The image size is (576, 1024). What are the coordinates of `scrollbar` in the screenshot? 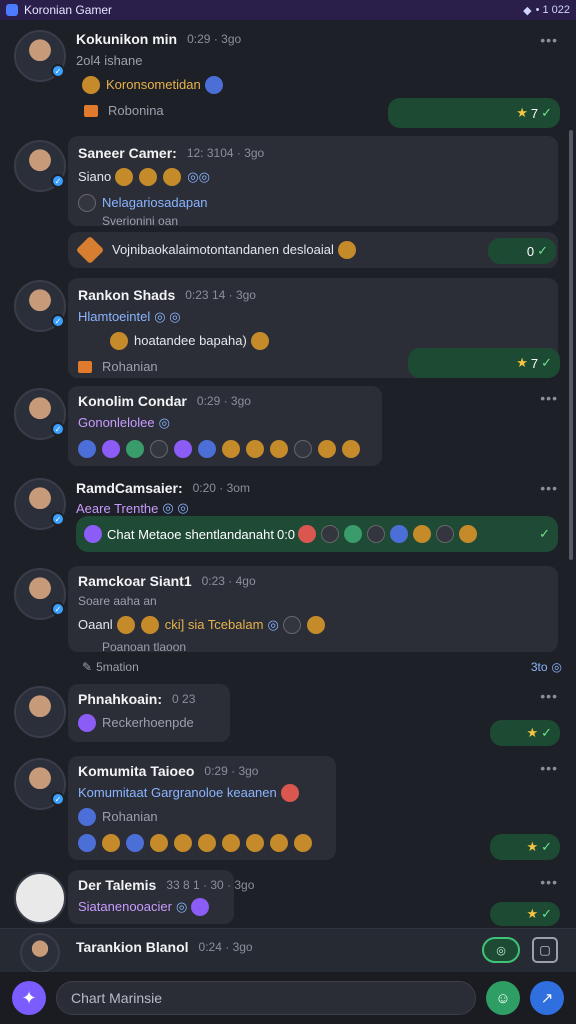 It's located at (571, 345).